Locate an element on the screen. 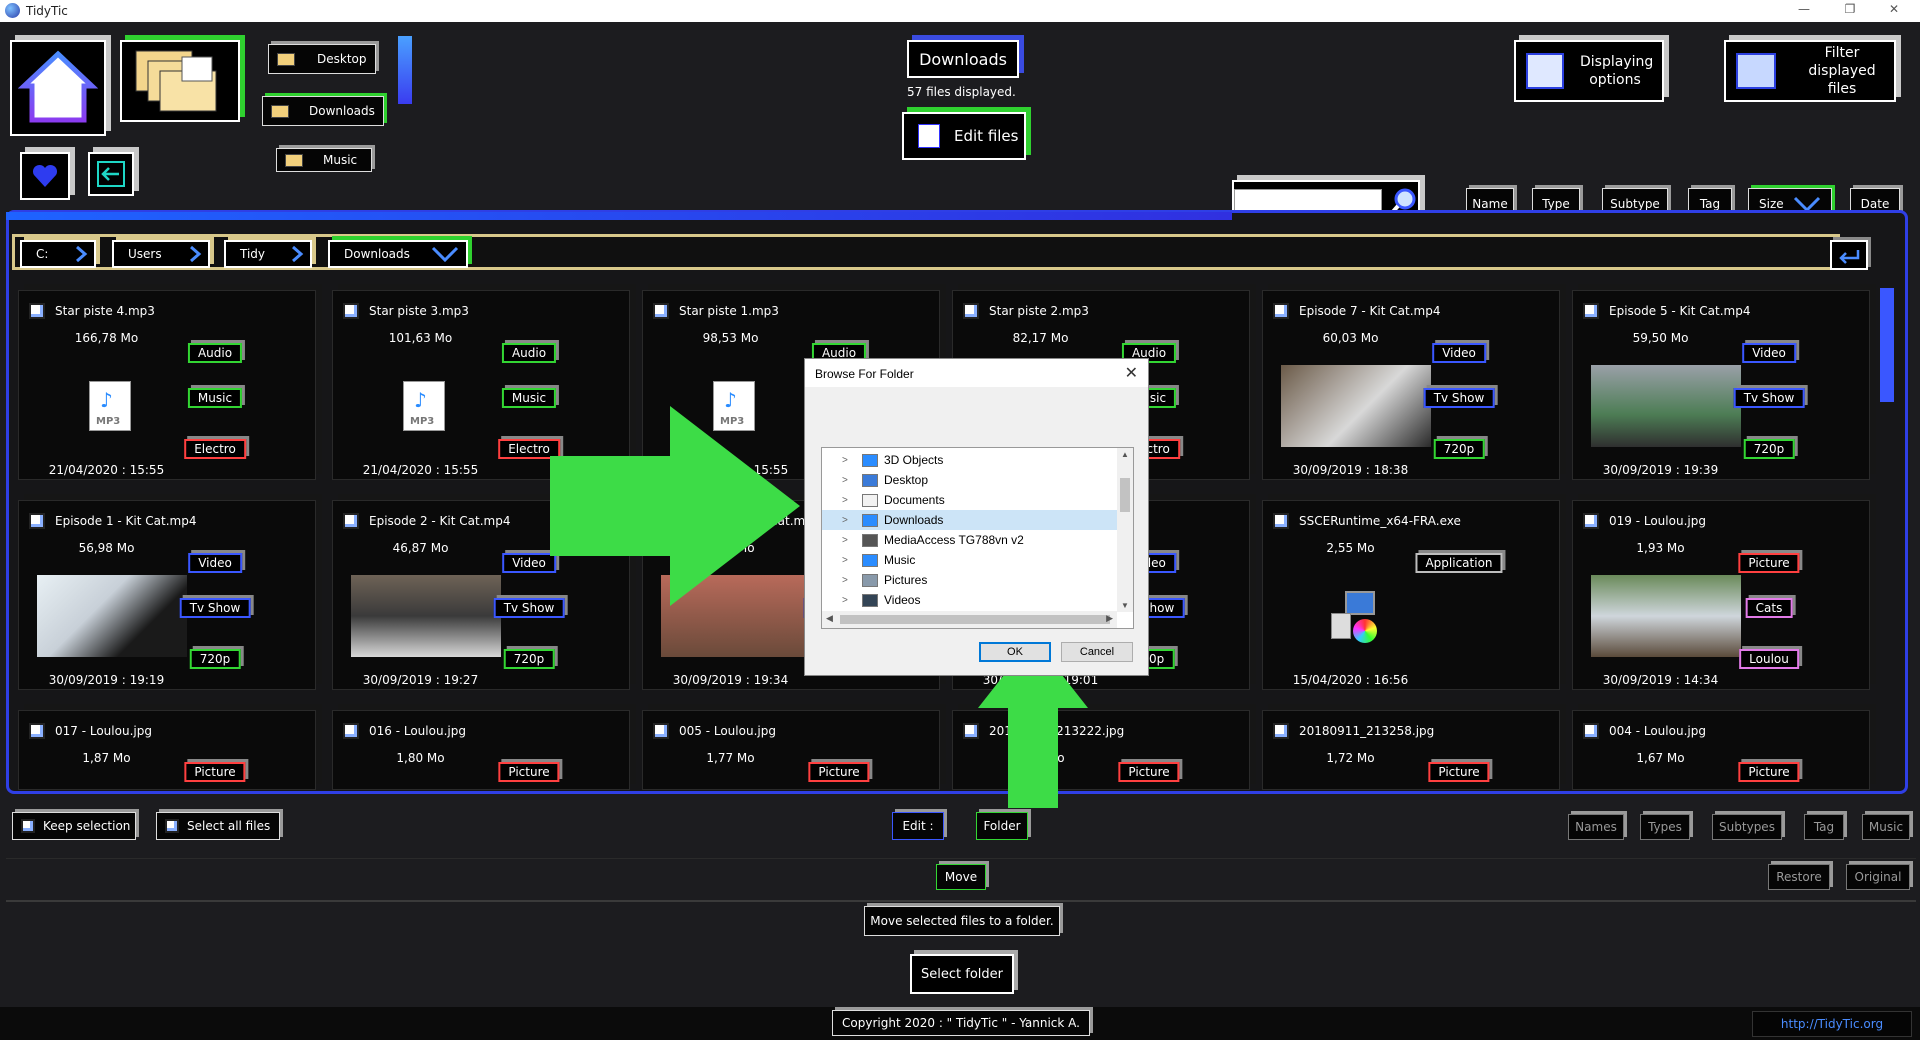  tree-vertical-scrollbar: ▲ ▼ is located at coordinates (1125, 530).